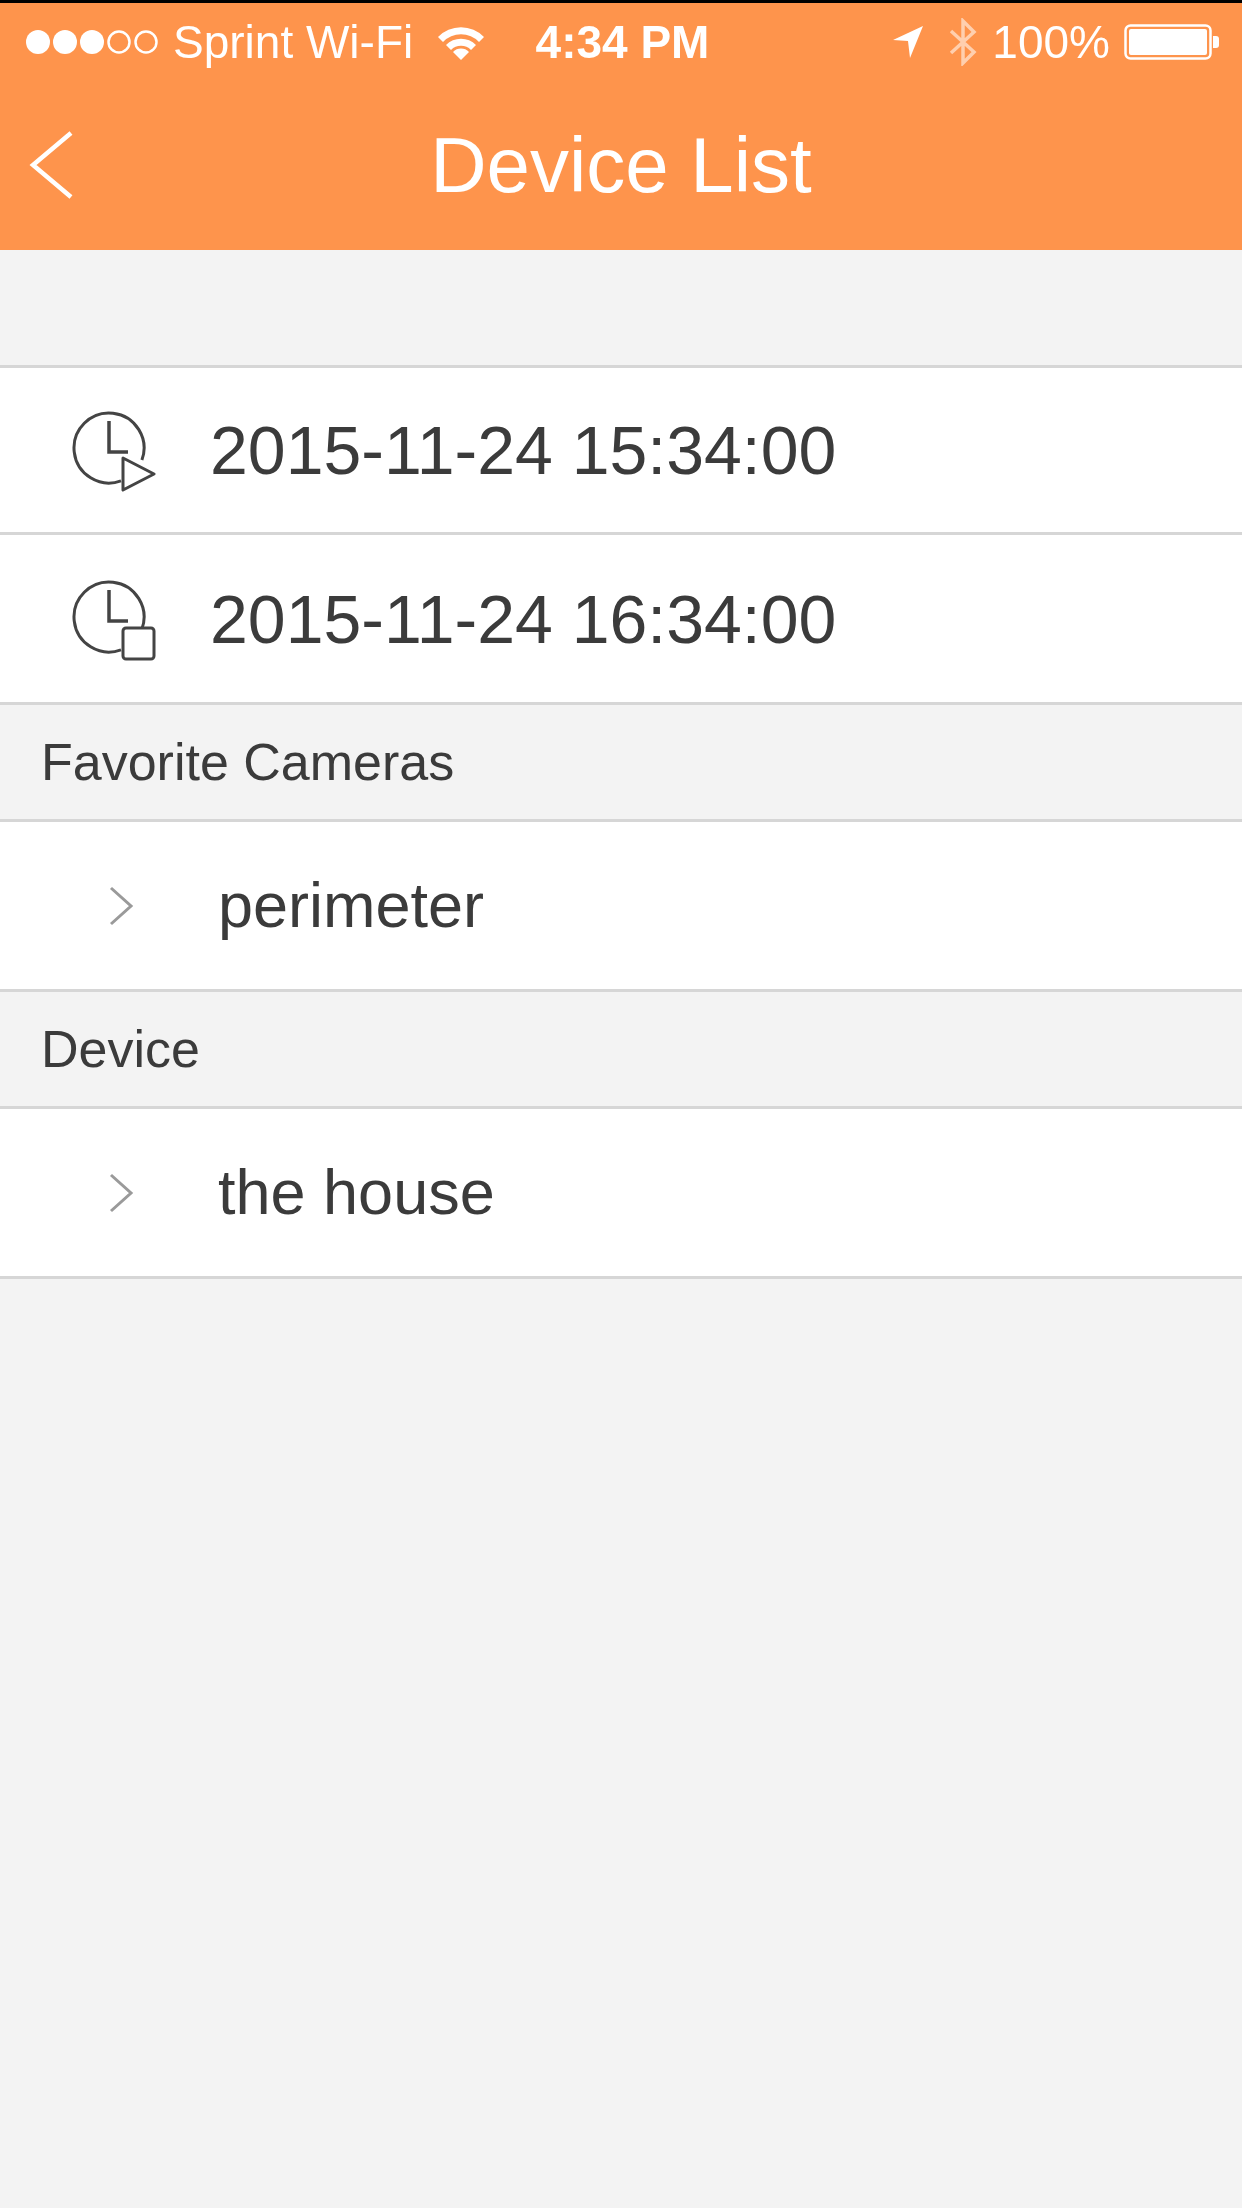 The image size is (1242, 2208). What do you see at coordinates (248, 762) in the screenshot?
I see `section-title: Favorite Cameras` at bounding box center [248, 762].